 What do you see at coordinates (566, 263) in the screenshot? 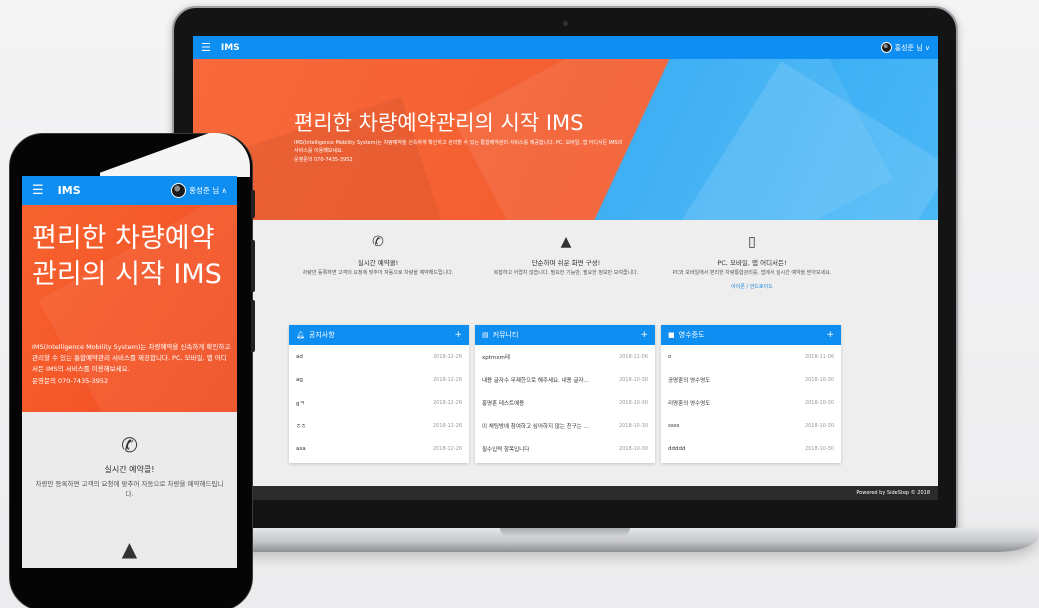
I see `feature-title: 단순하며 쉬운 화면 구성!` at bounding box center [566, 263].